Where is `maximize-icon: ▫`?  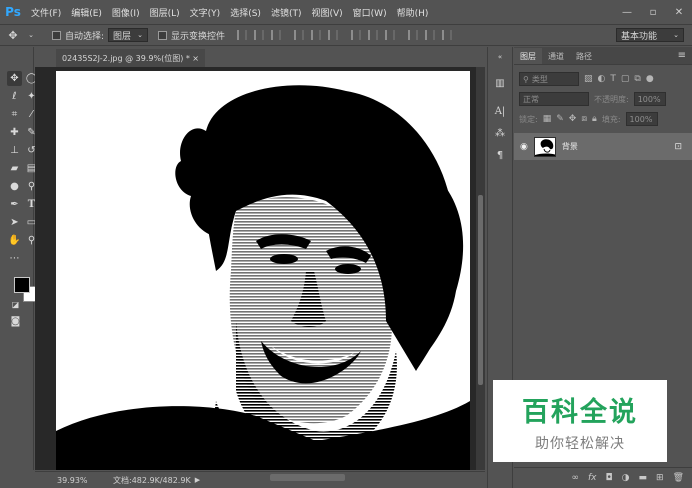
maximize-icon: ▫ is located at coordinates (653, 12).